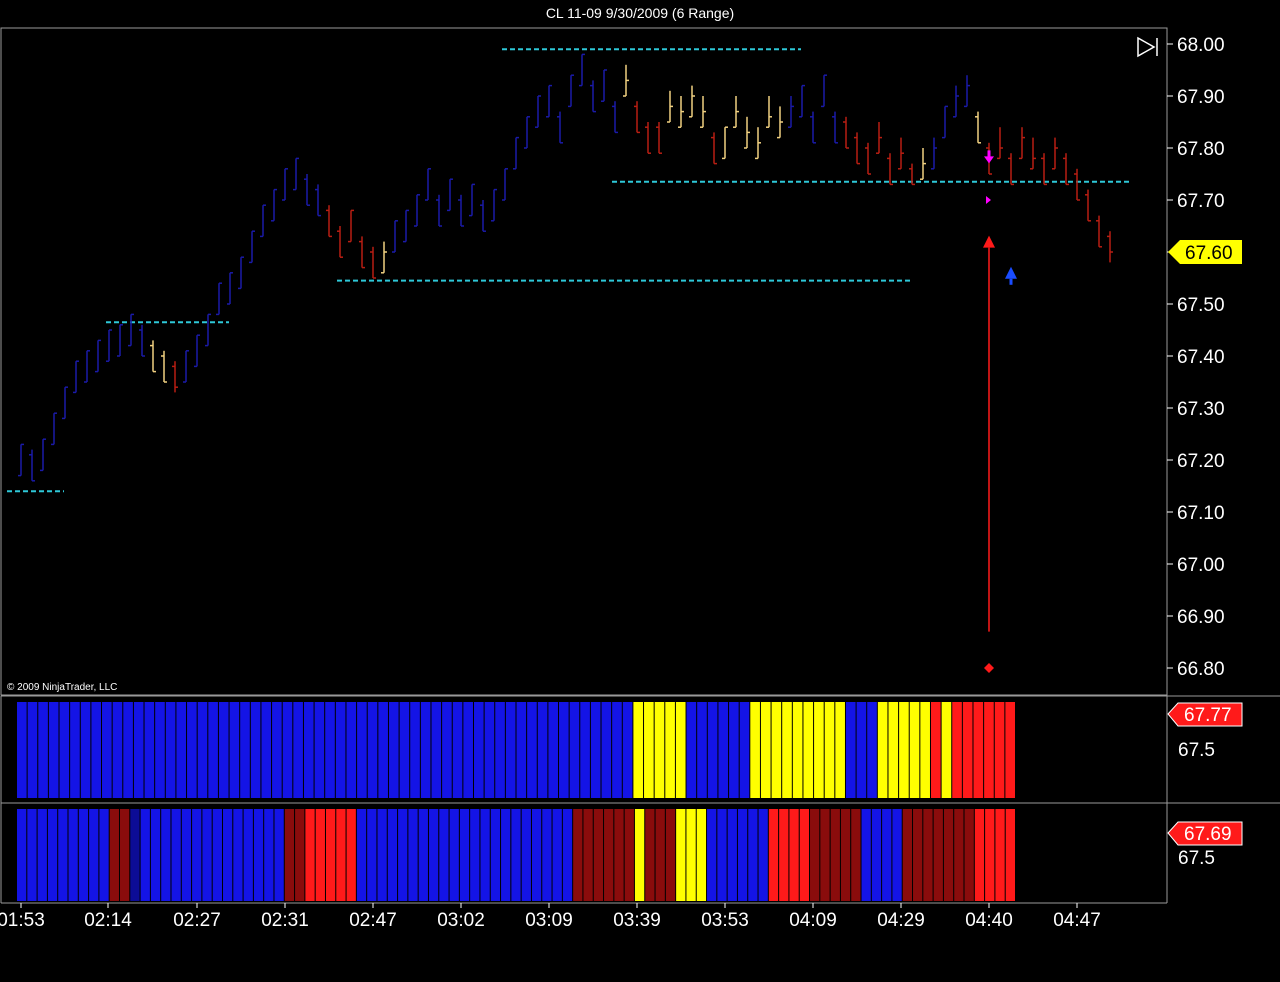 The width and height of the screenshot is (1280, 982). What do you see at coordinates (1208, 715) in the screenshot?
I see `panel1-value-text: 67.77` at bounding box center [1208, 715].